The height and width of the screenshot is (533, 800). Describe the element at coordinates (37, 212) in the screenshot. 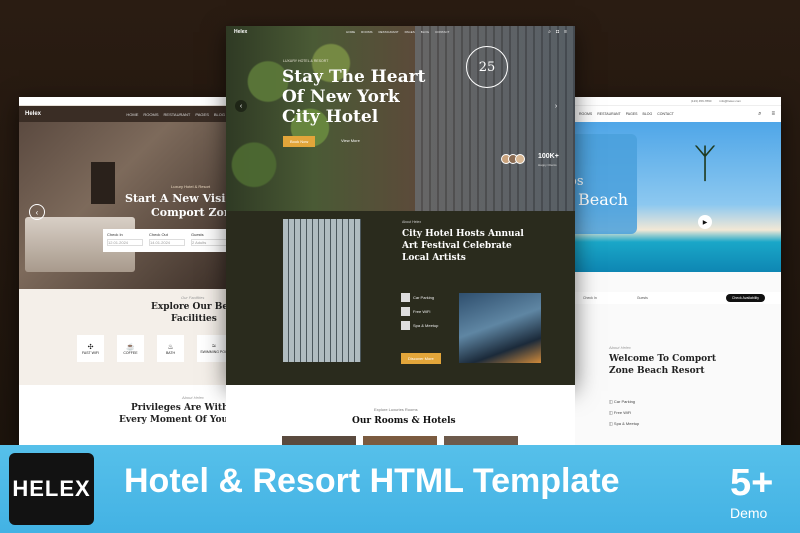

I see `left-prev-arrow: ‹` at that location.